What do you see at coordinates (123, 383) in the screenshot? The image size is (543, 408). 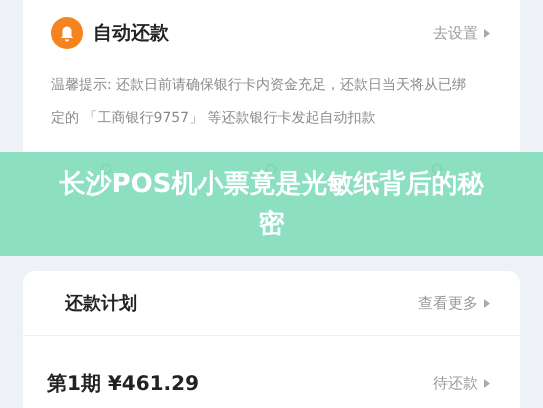 I see `installment-amount: 第1期 ¥461.29` at bounding box center [123, 383].